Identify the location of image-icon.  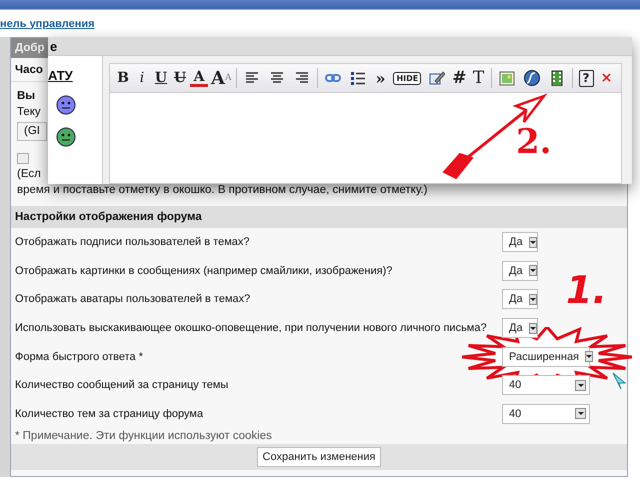
(506, 78).